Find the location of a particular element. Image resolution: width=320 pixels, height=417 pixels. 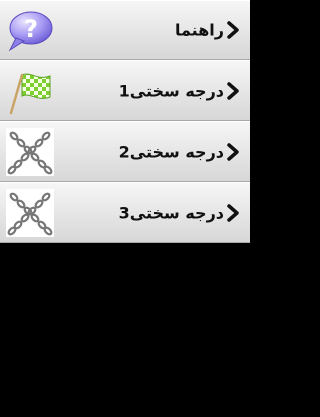

help-bubble-icon: ? is located at coordinates (30, 31).